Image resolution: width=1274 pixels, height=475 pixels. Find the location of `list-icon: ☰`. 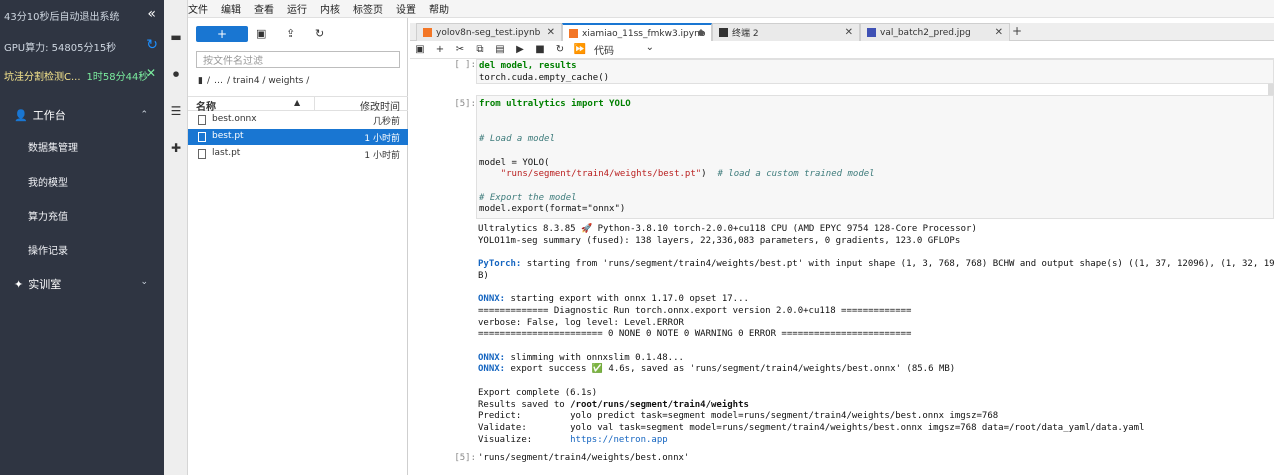

list-icon: ☰ is located at coordinates (176, 111).